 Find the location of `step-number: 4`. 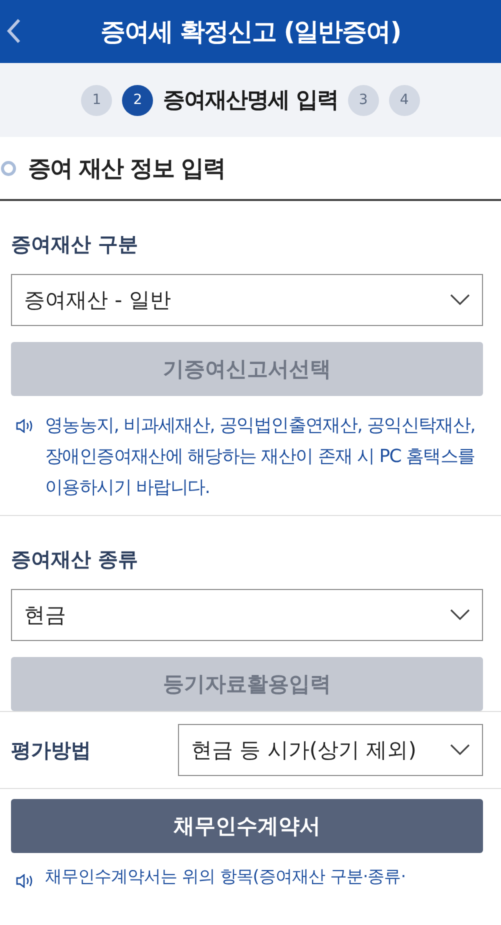

step-number: 4 is located at coordinates (404, 100).